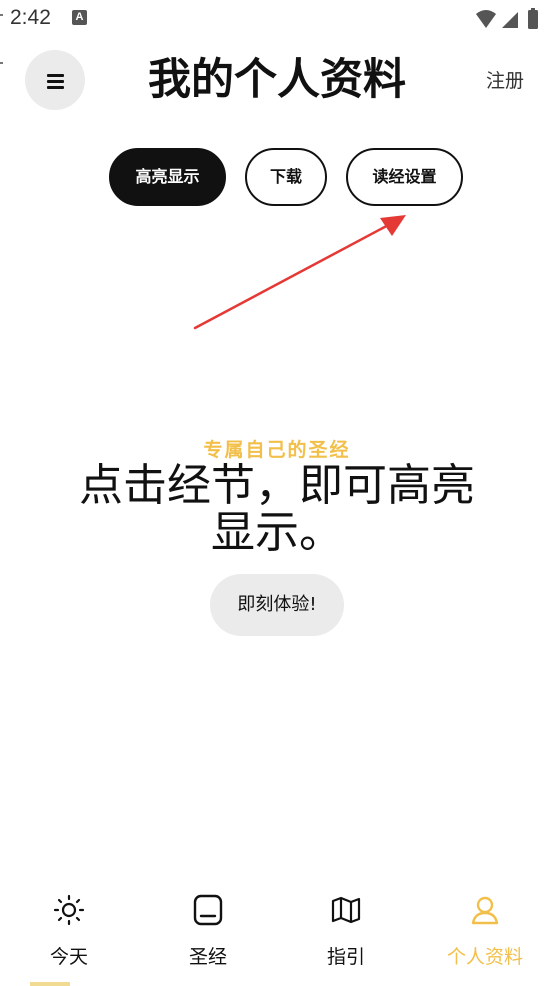  What do you see at coordinates (404, 177) in the screenshot?
I see `segment-reading-settings: 读经设置` at bounding box center [404, 177].